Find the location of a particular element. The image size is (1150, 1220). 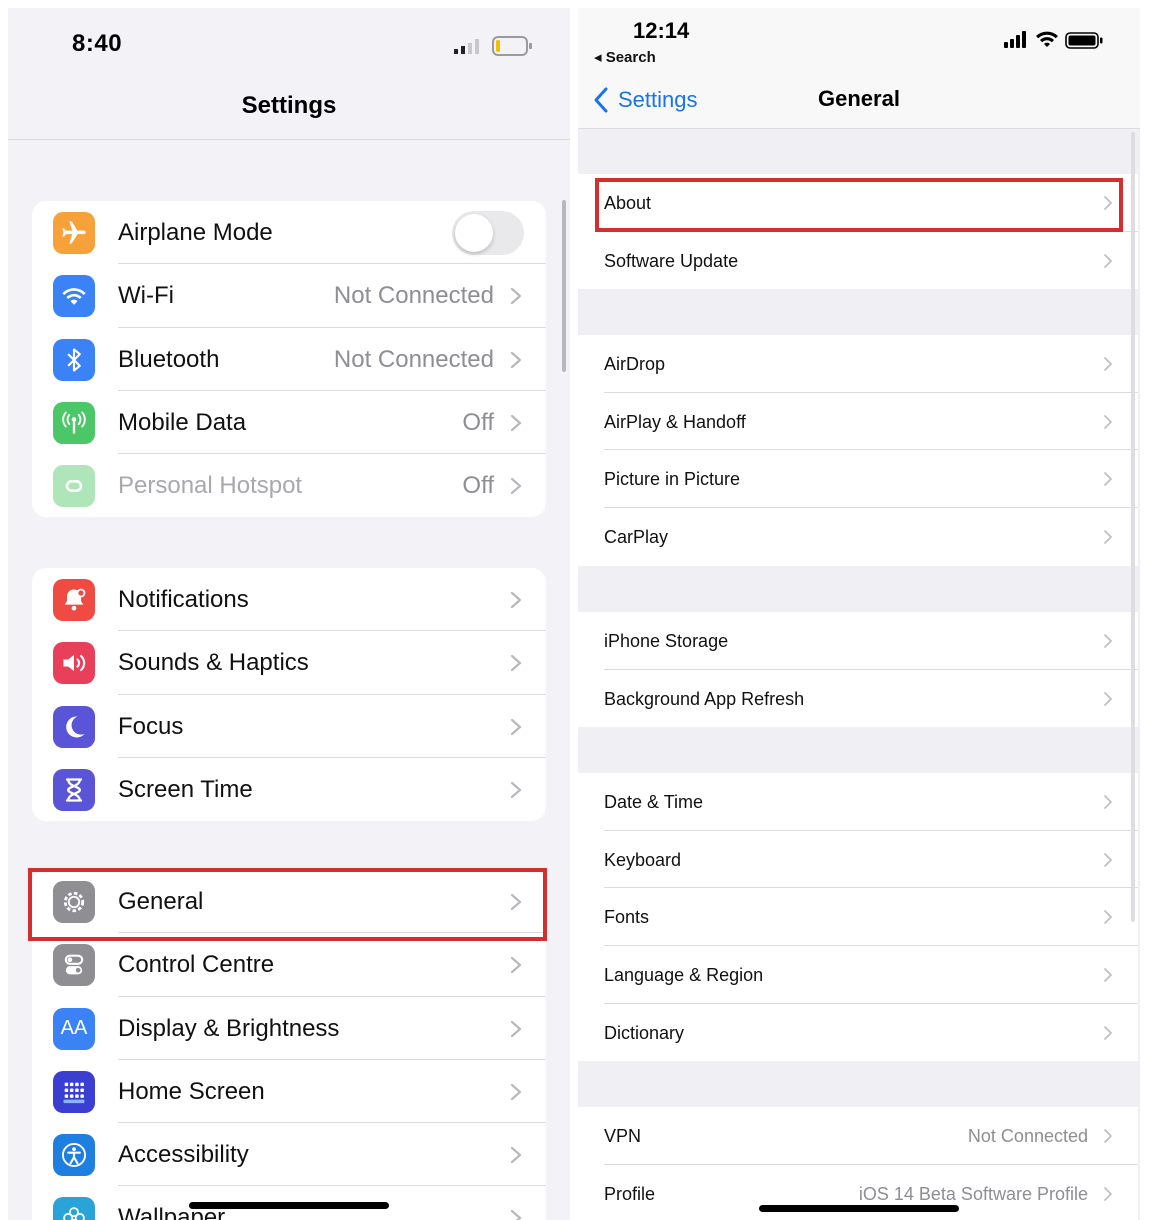

row-label: Sounds & Haptics is located at coordinates (213, 663).